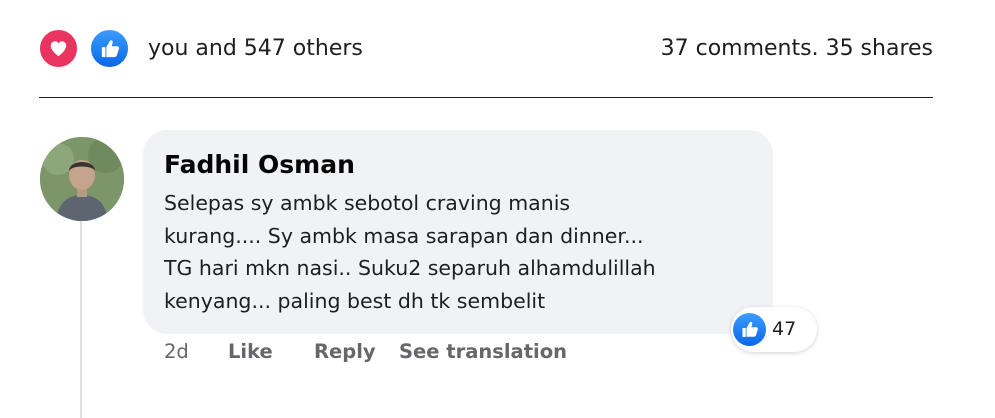 The image size is (995, 418). I want to click on see-translation-button: See translation, so click(483, 351).